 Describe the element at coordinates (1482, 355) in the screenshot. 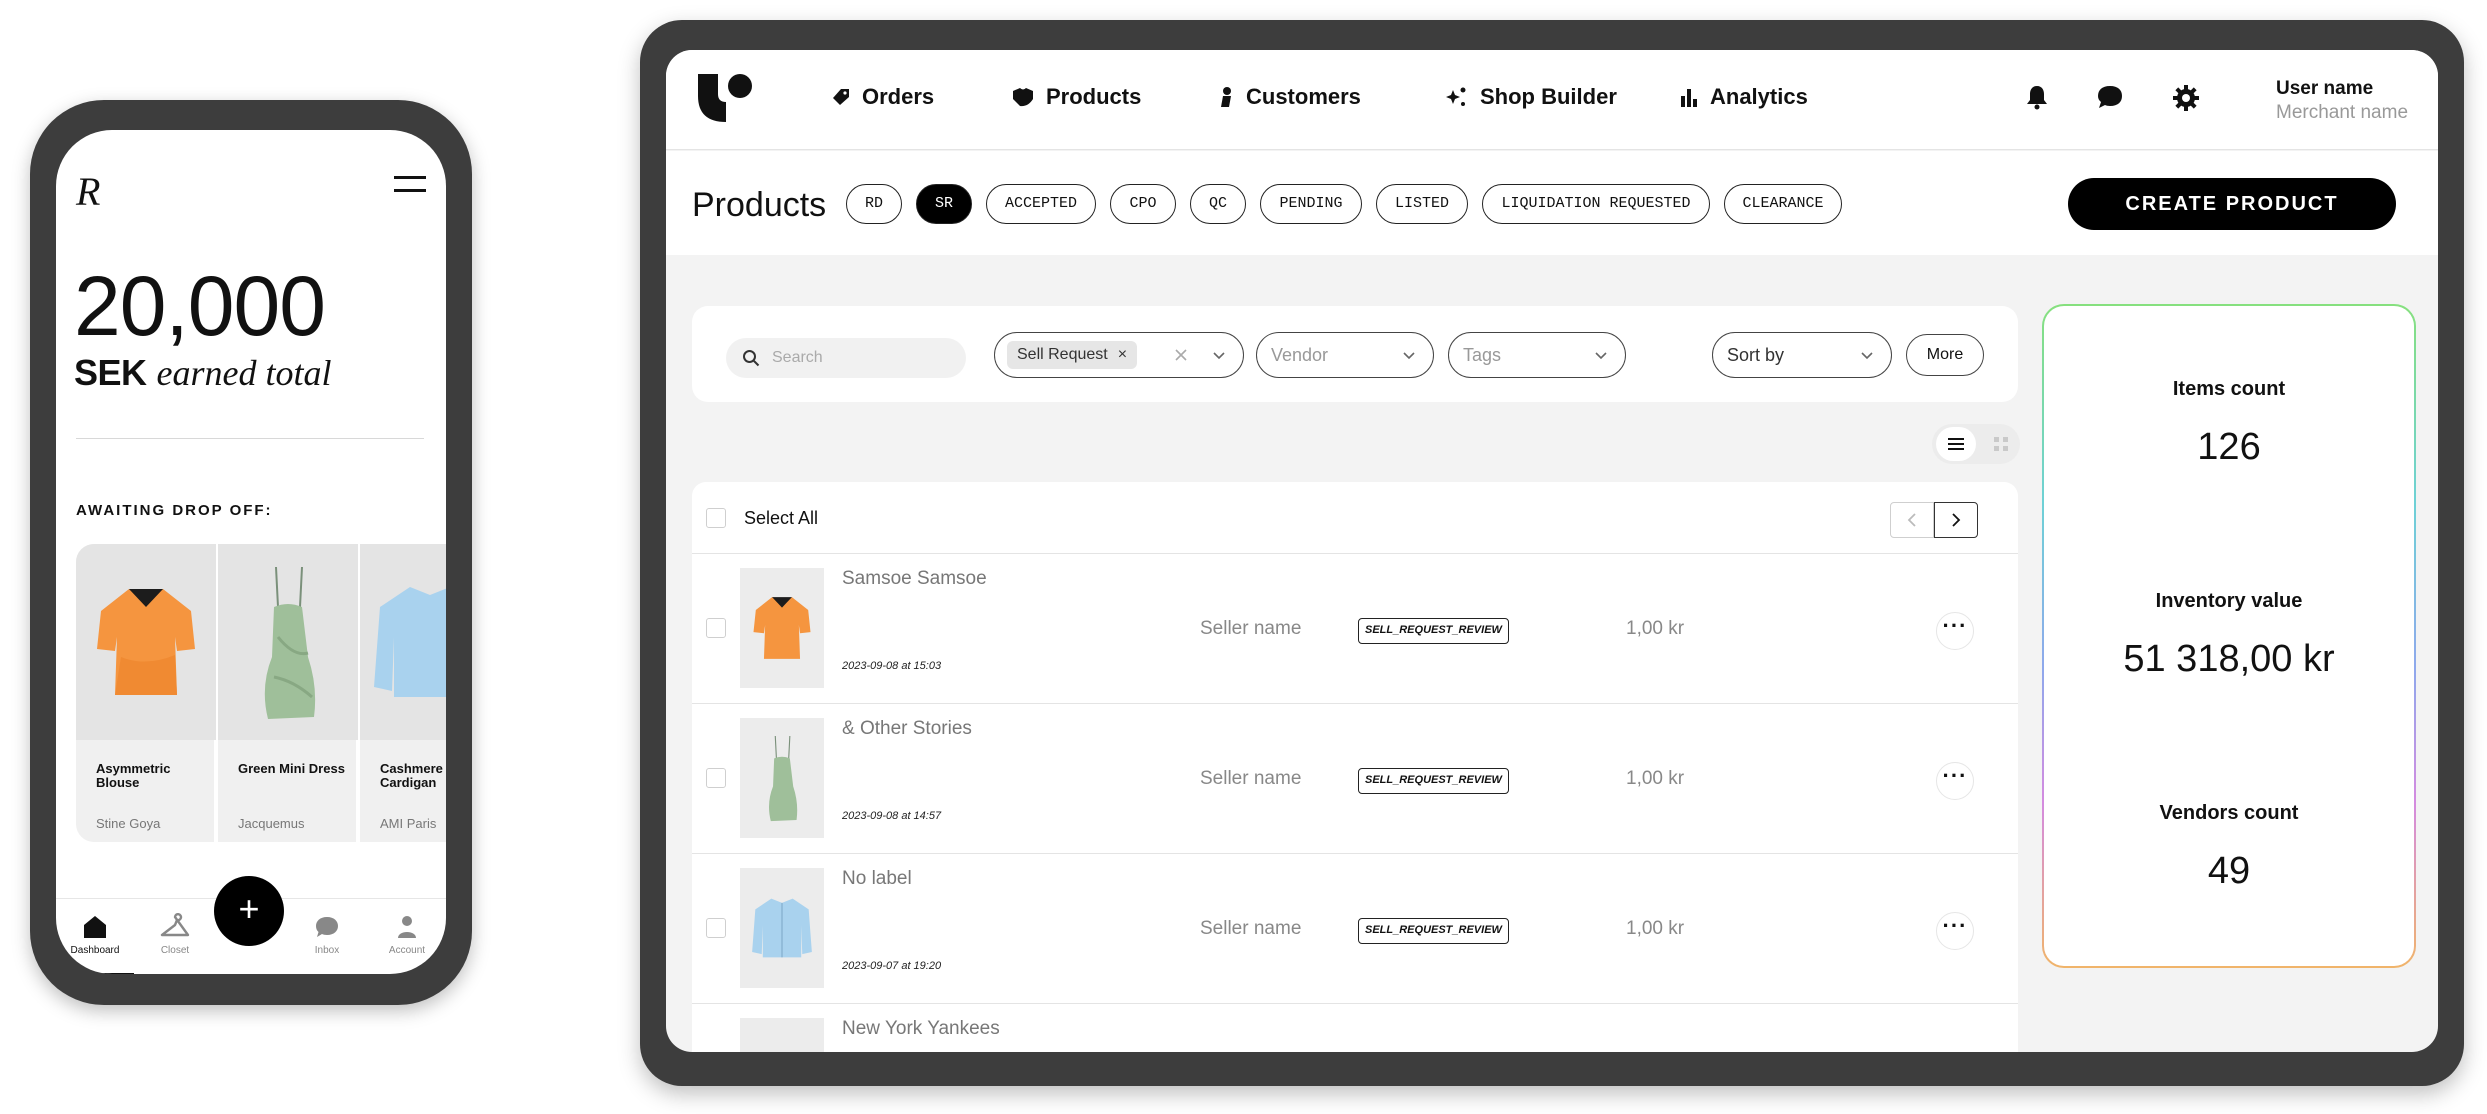

I see `tags-placeholder: Tags` at that location.